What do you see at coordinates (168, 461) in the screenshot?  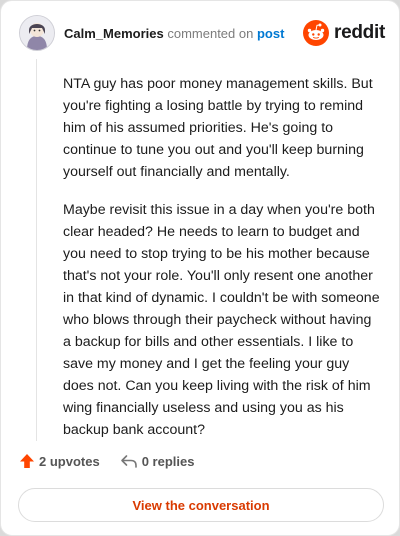 I see `reply-count: 0 replies` at bounding box center [168, 461].